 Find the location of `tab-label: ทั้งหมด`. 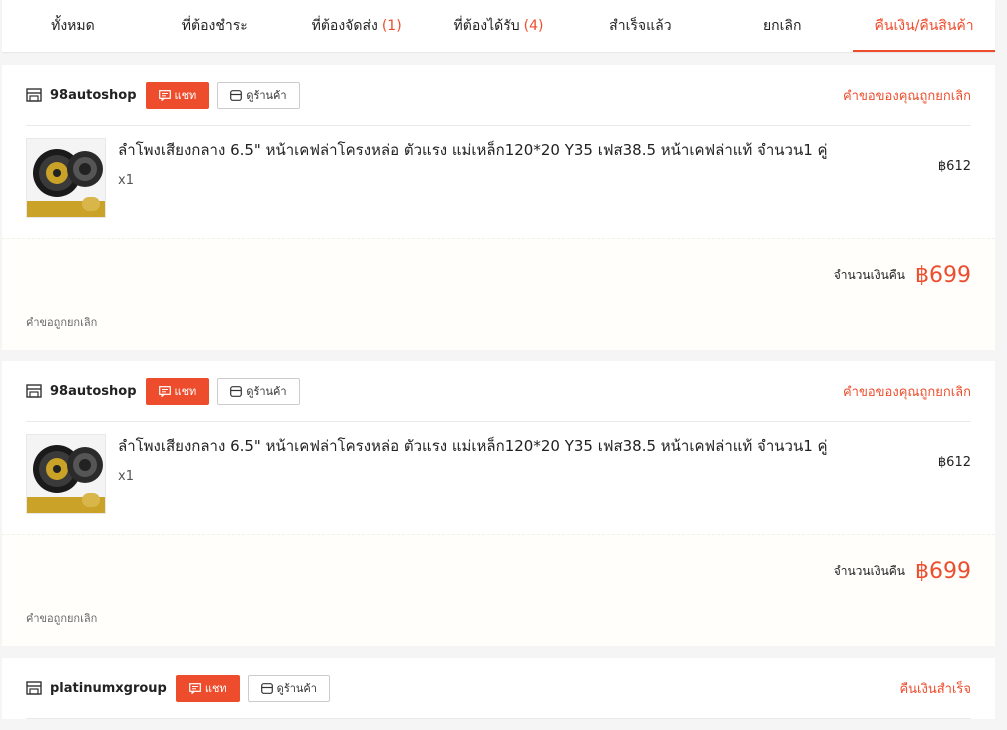

tab-label: ทั้งหมด is located at coordinates (73, 26).